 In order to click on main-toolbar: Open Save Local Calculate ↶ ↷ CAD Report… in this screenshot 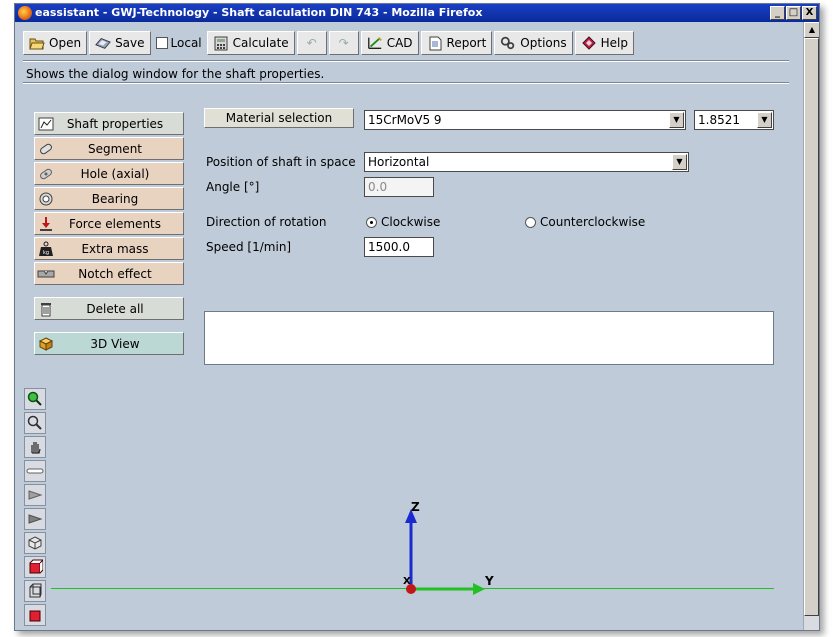, I will do `click(328, 43)`.